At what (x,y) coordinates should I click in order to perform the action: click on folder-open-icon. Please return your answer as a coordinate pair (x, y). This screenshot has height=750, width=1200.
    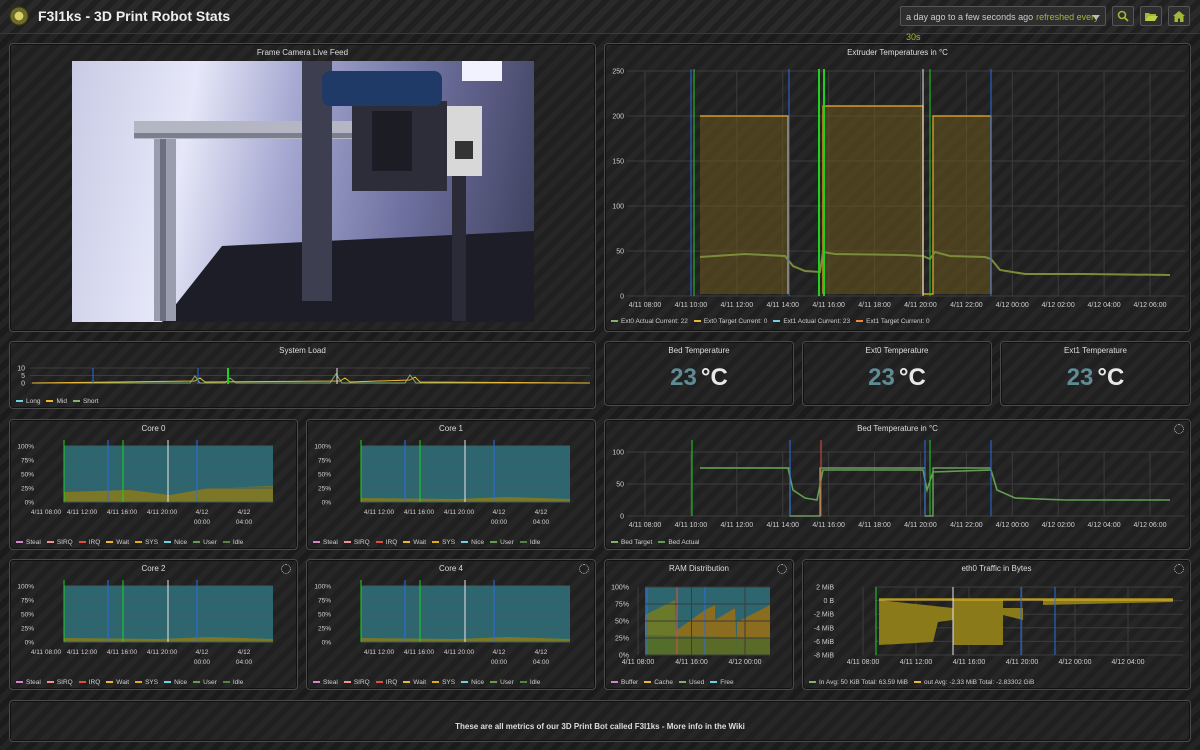
    Looking at the image, I should click on (1151, 16).